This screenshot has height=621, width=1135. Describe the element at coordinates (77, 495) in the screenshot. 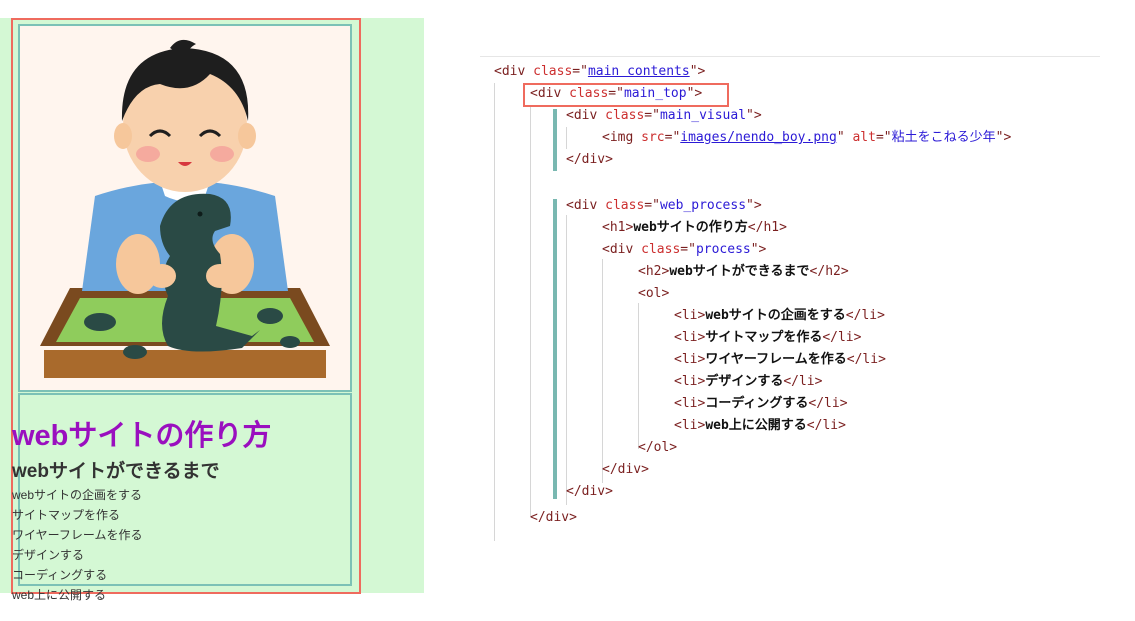

I see `list-item: webサイトの企画をする` at that location.